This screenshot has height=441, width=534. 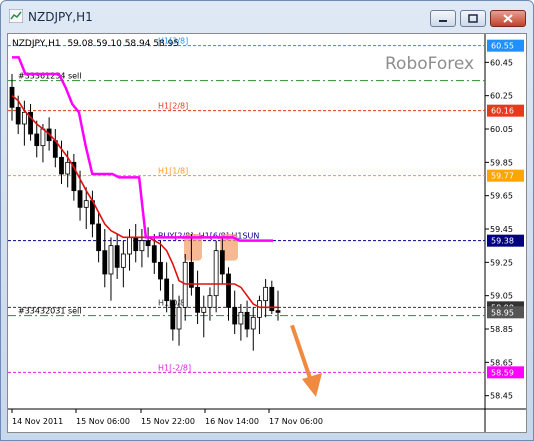 What do you see at coordinates (501, 329) in the screenshot?
I see `y-tick-label: 58.85` at bounding box center [501, 329].